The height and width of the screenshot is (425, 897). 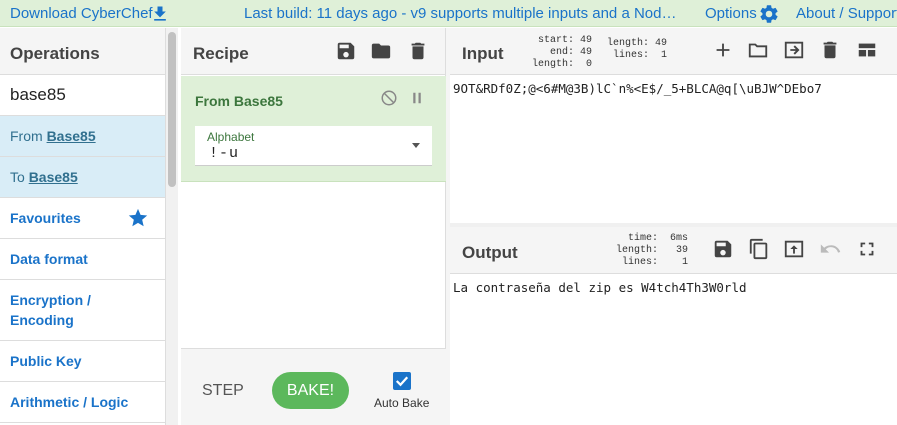 What do you see at coordinates (221, 53) in the screenshot?
I see `recipe-title: Recipe` at bounding box center [221, 53].